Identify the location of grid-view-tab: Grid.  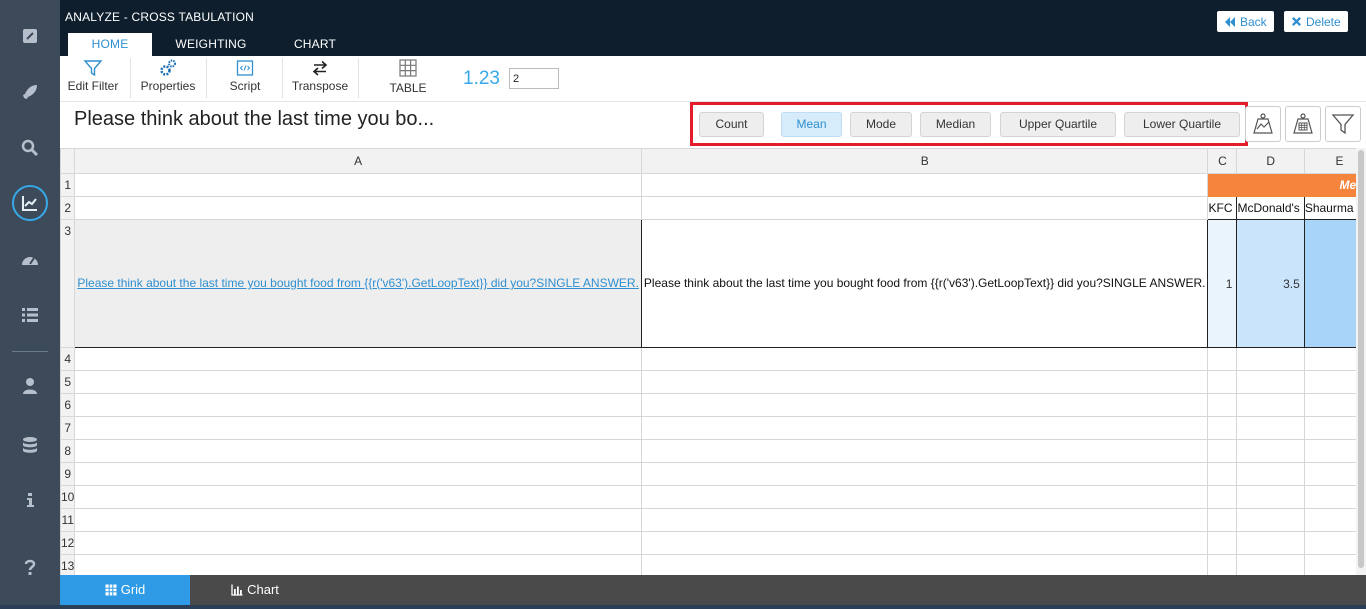
(125, 590).